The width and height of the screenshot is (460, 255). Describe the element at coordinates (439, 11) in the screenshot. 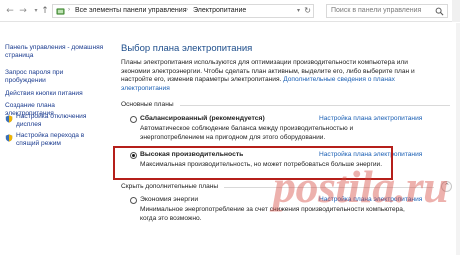

I see `search-icon` at that location.